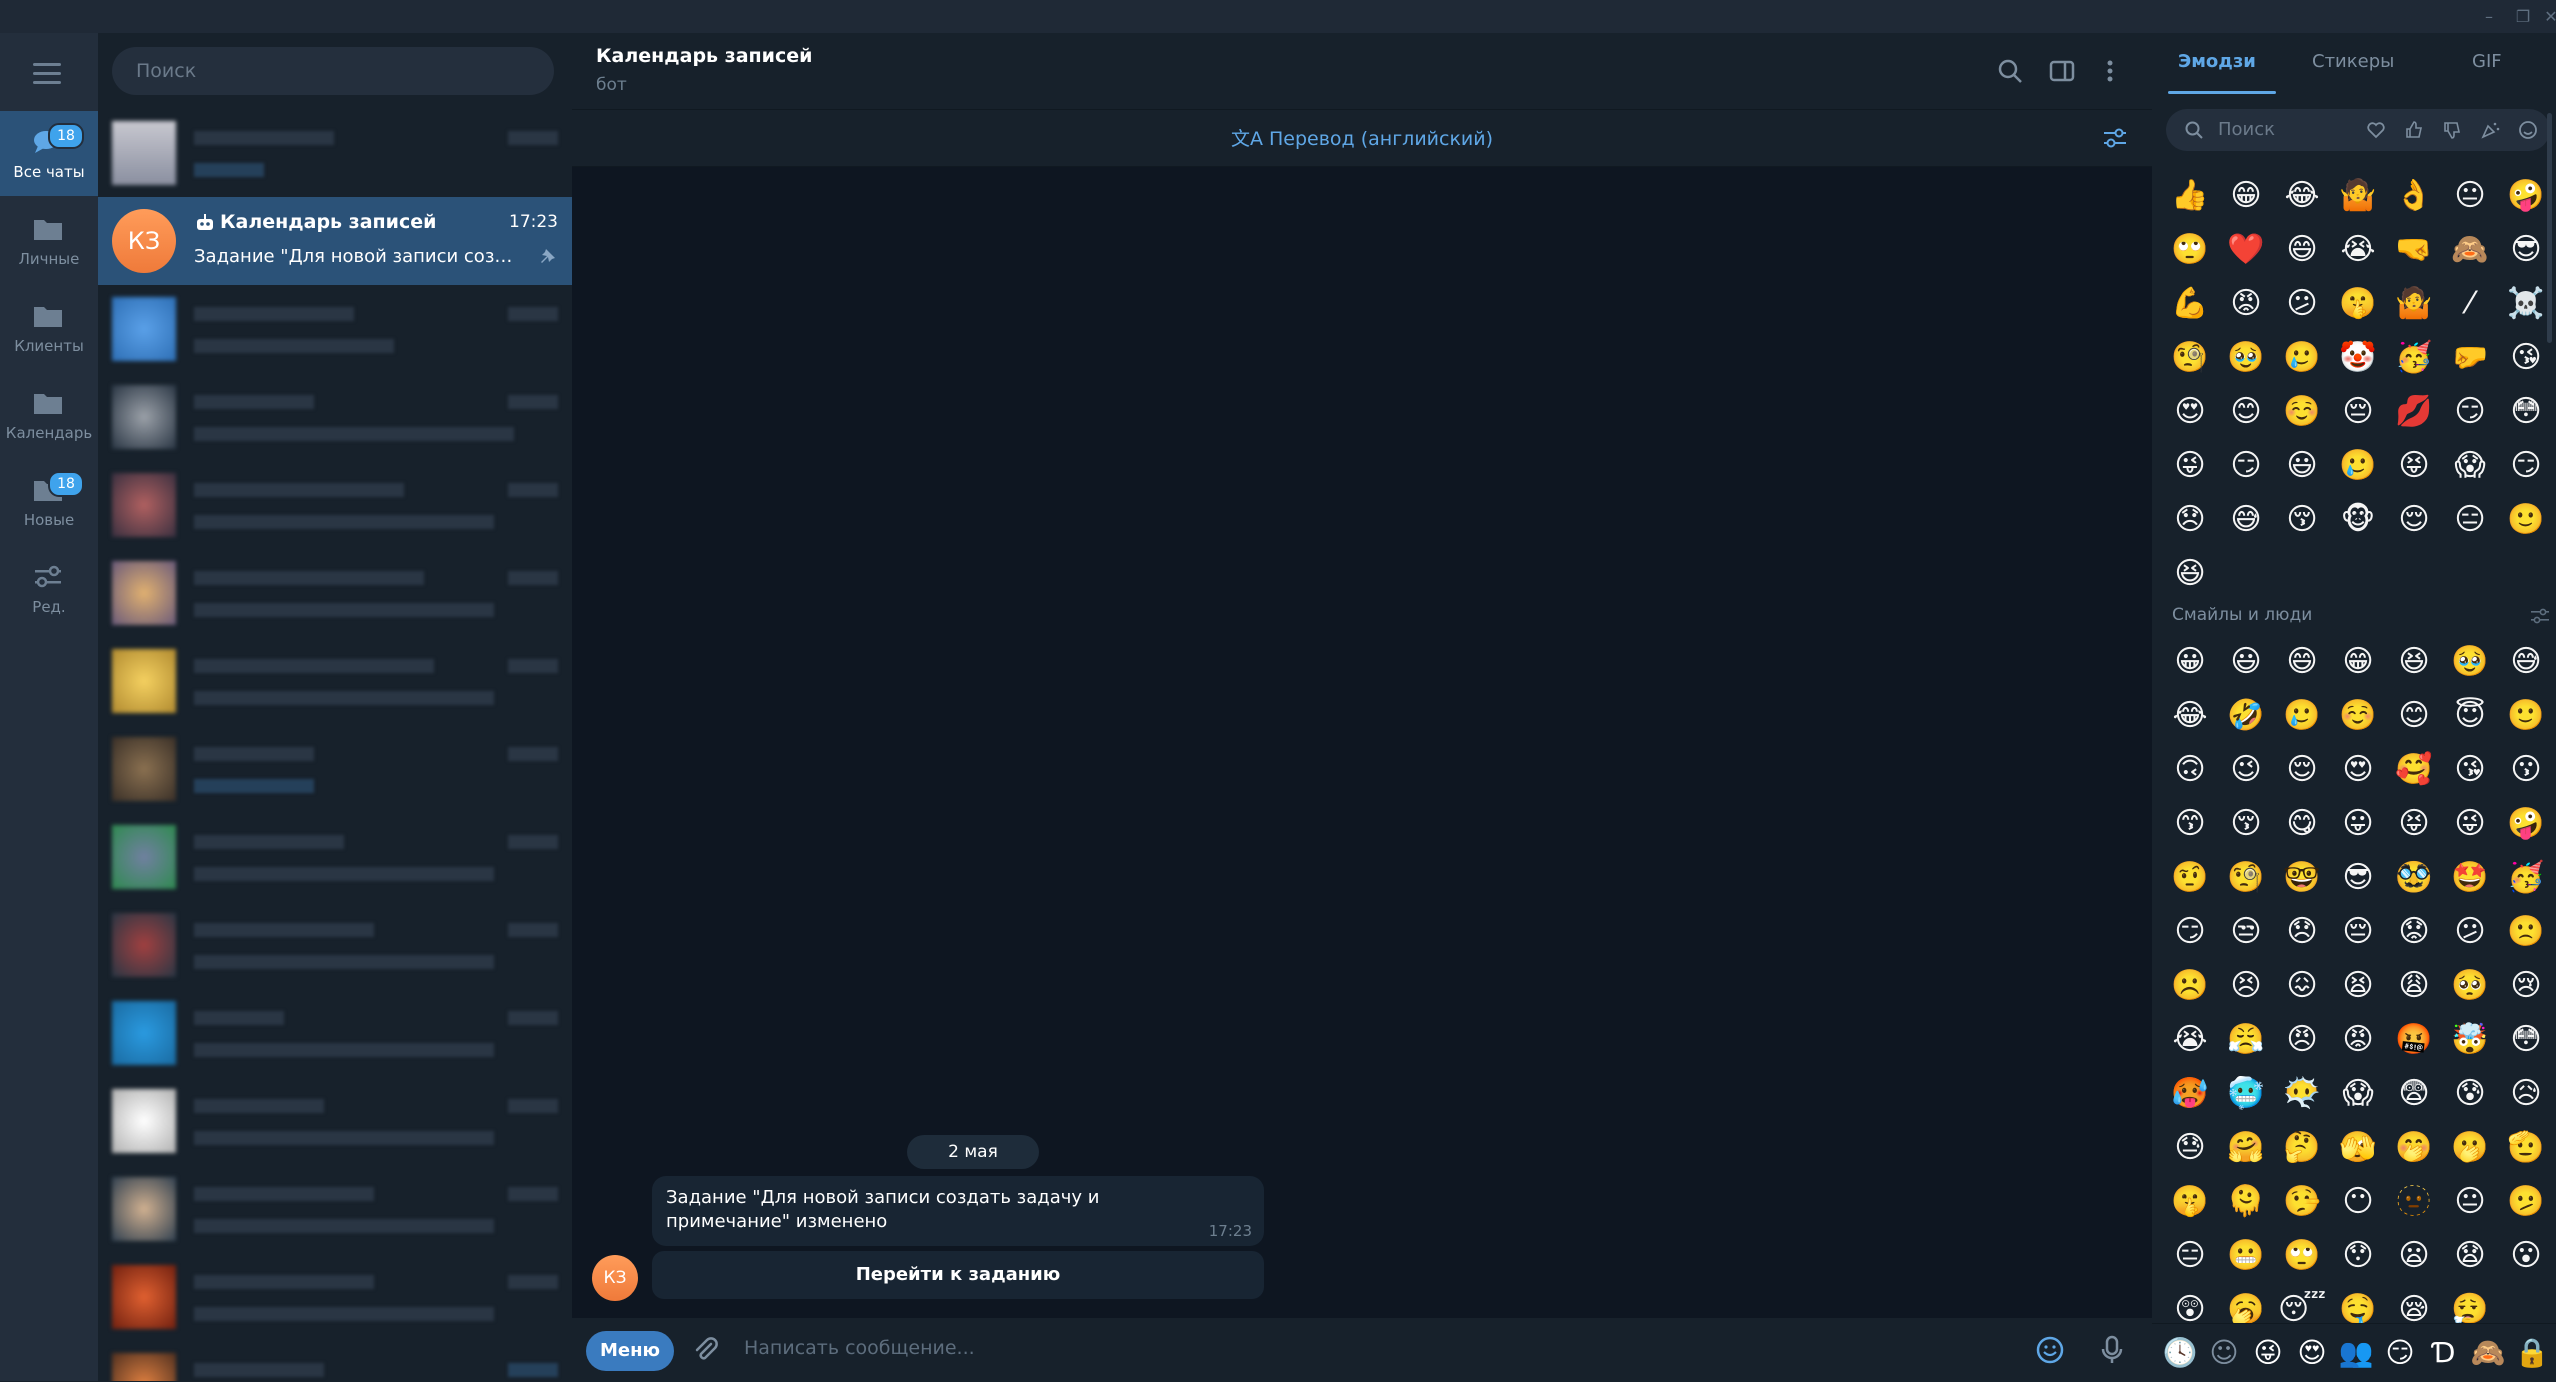 Image resolution: width=2556 pixels, height=1382 pixels. I want to click on emoji-item: 🥹, so click(2470, 662).